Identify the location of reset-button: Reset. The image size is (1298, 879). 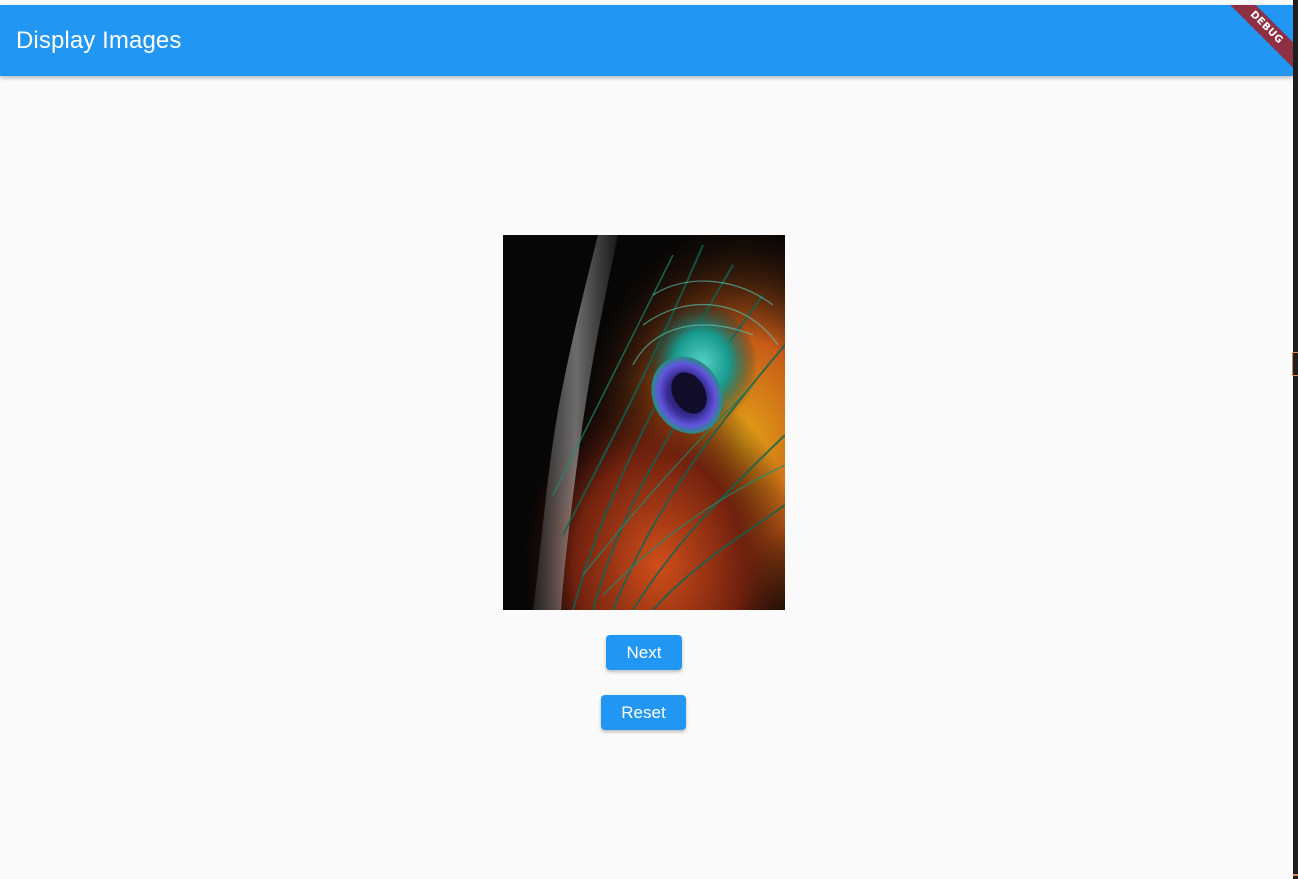
(643, 712).